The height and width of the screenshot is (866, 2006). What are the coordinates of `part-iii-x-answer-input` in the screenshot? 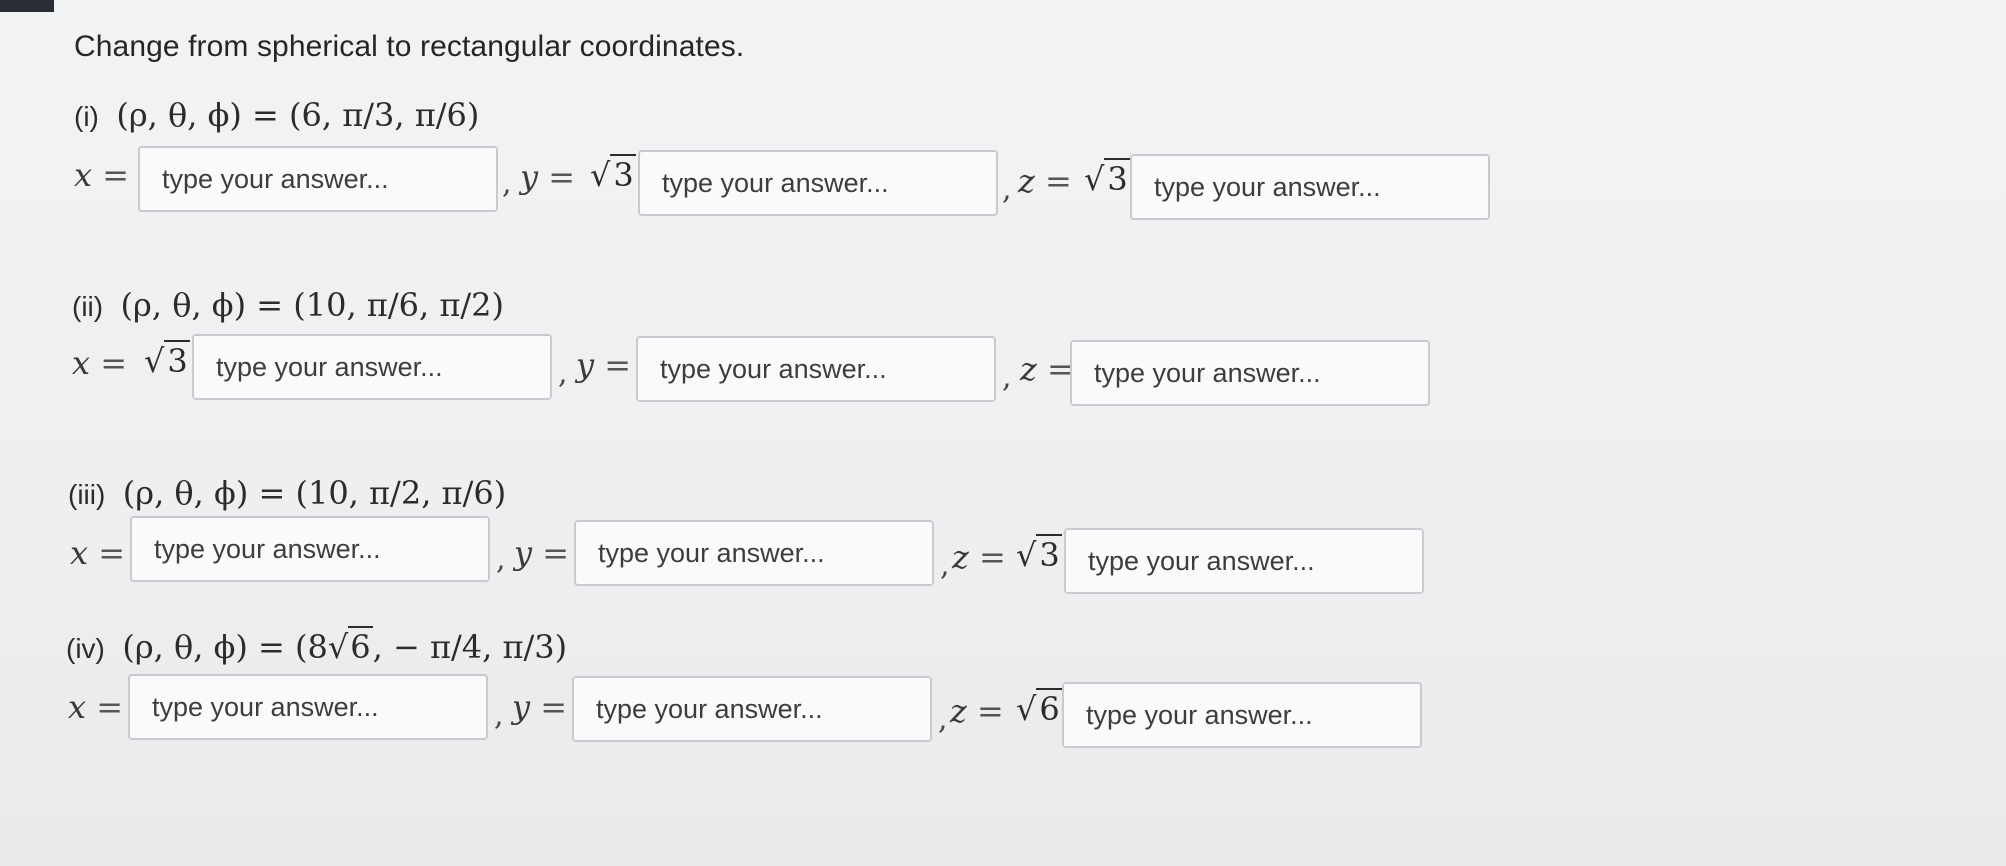 It's located at (310, 549).